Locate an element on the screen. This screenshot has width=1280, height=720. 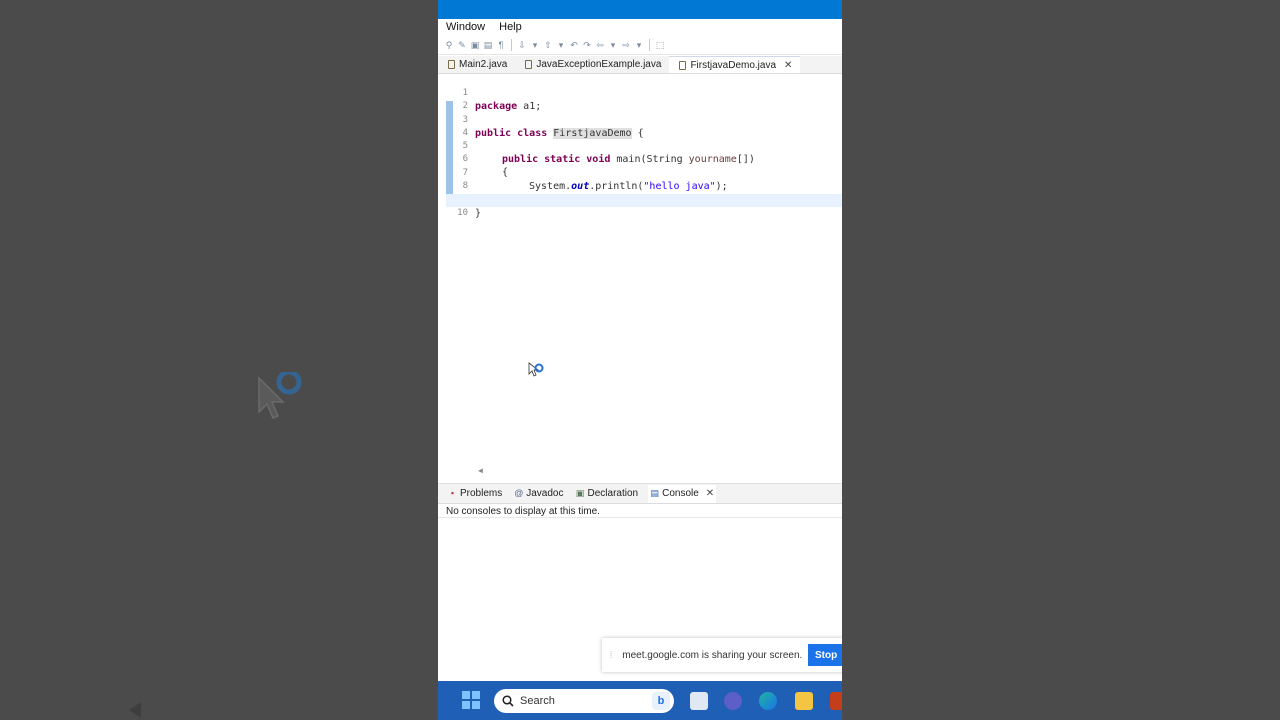
forward-icon: ⇨ is located at coordinates (626, 45).